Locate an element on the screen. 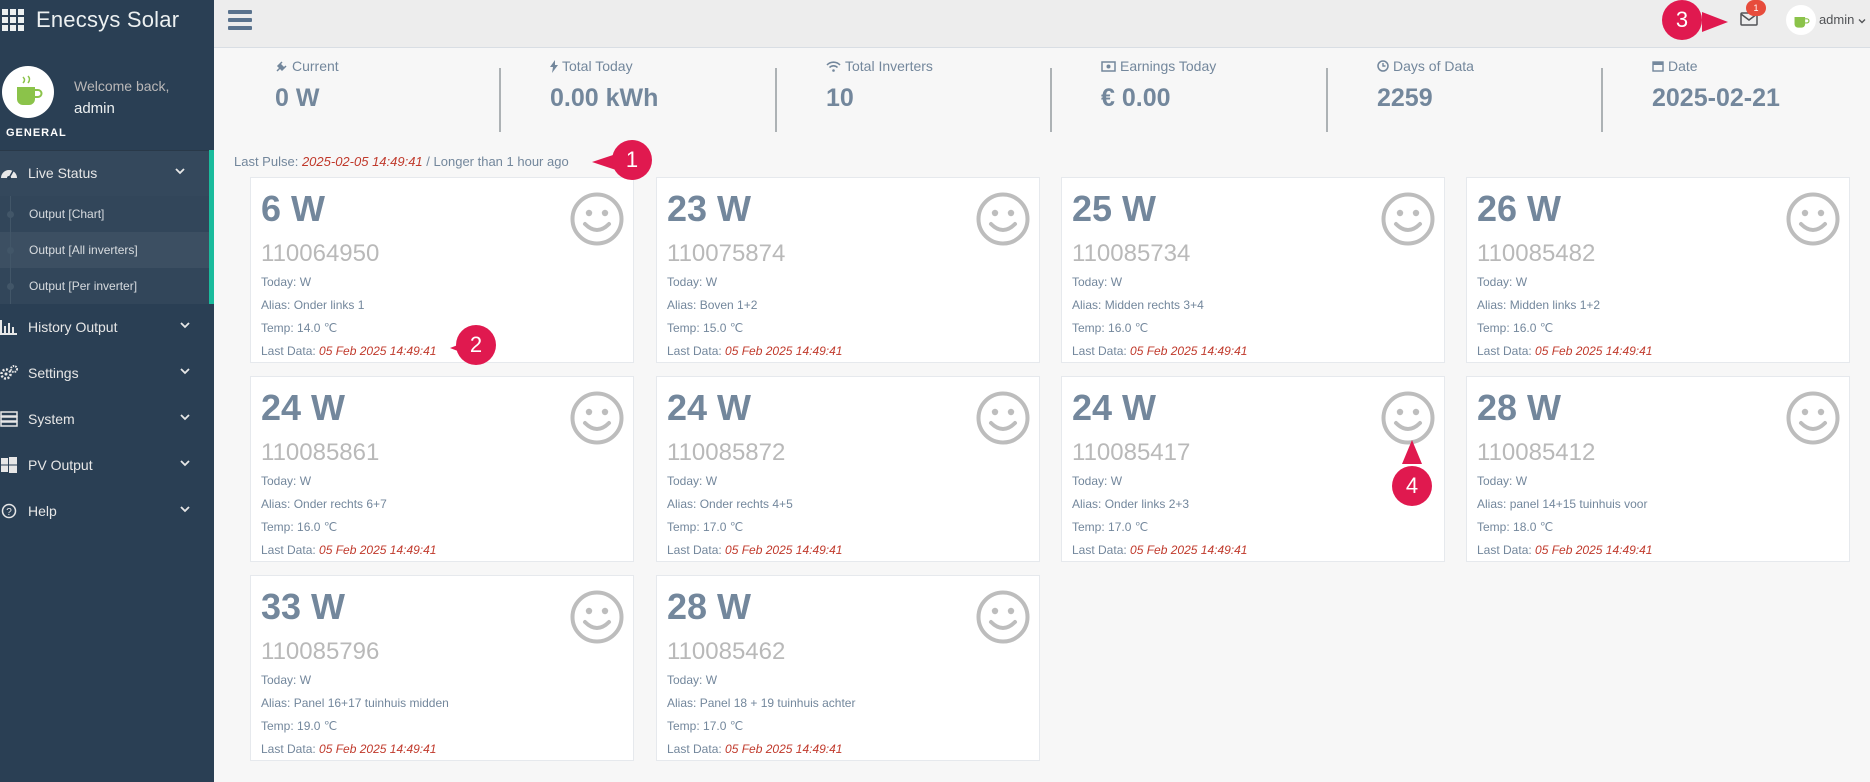 The width and height of the screenshot is (1870, 782). gears-icon is located at coordinates (9, 373).